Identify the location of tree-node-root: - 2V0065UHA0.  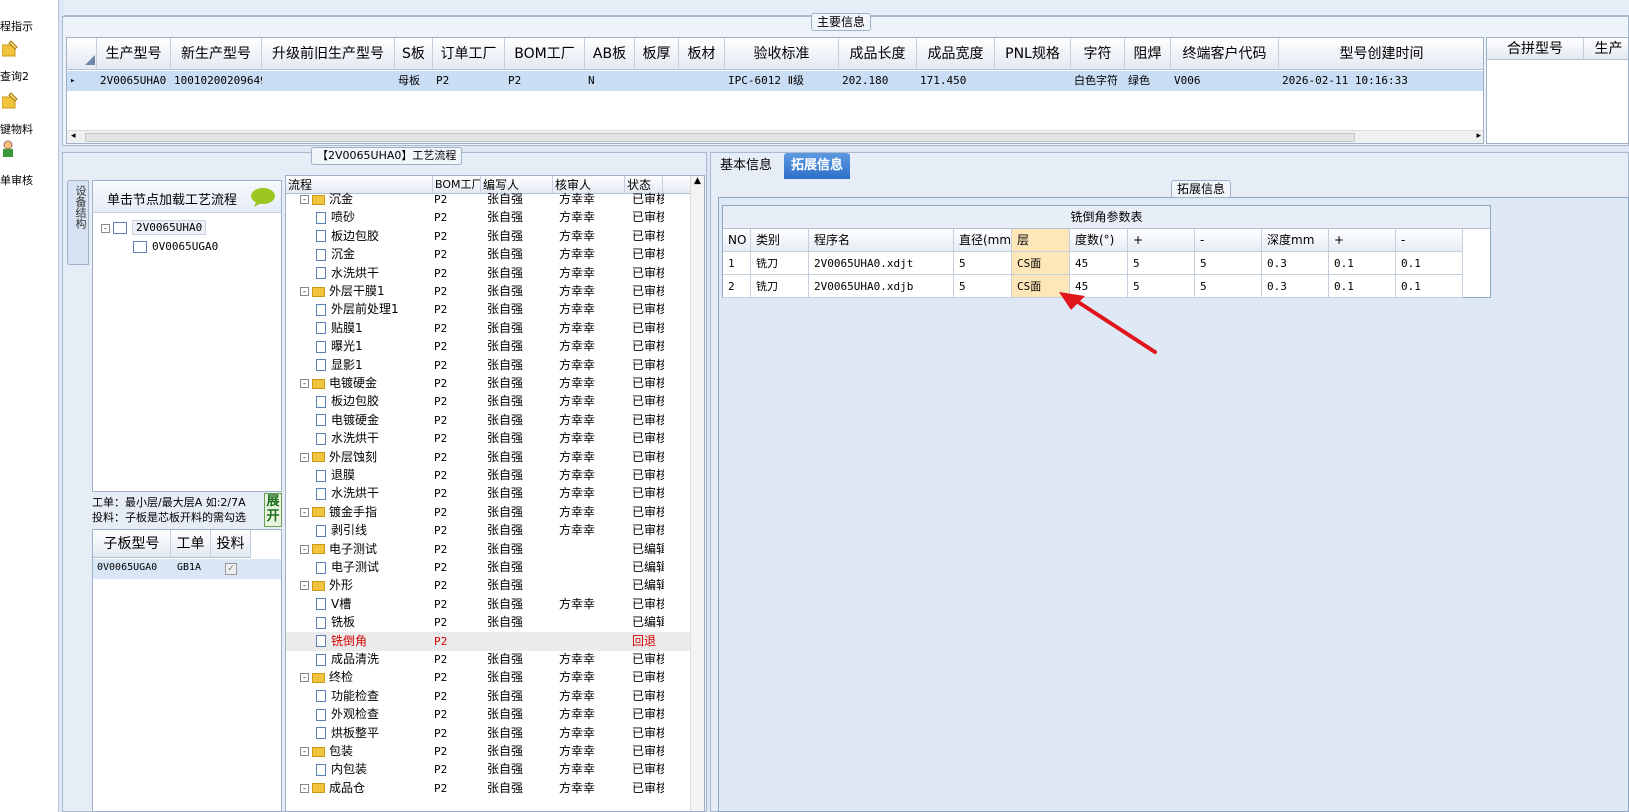
(154, 227).